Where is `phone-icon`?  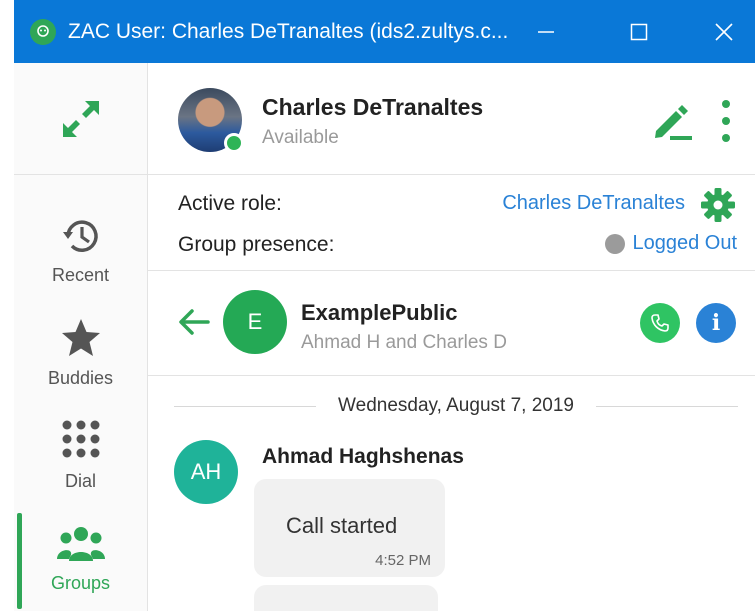
phone-icon is located at coordinates (660, 323).